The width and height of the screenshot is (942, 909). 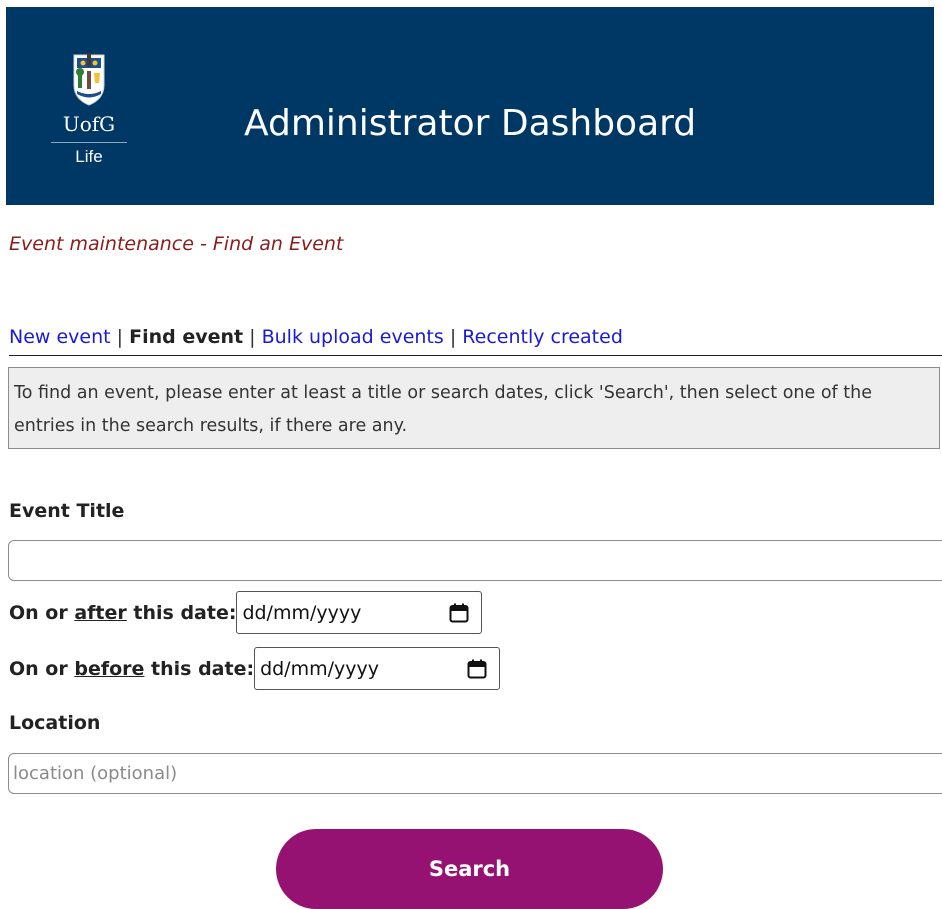 I want to click on before-date-row: On or before this date: dd/mm/yyyy, so click(x=255, y=668).